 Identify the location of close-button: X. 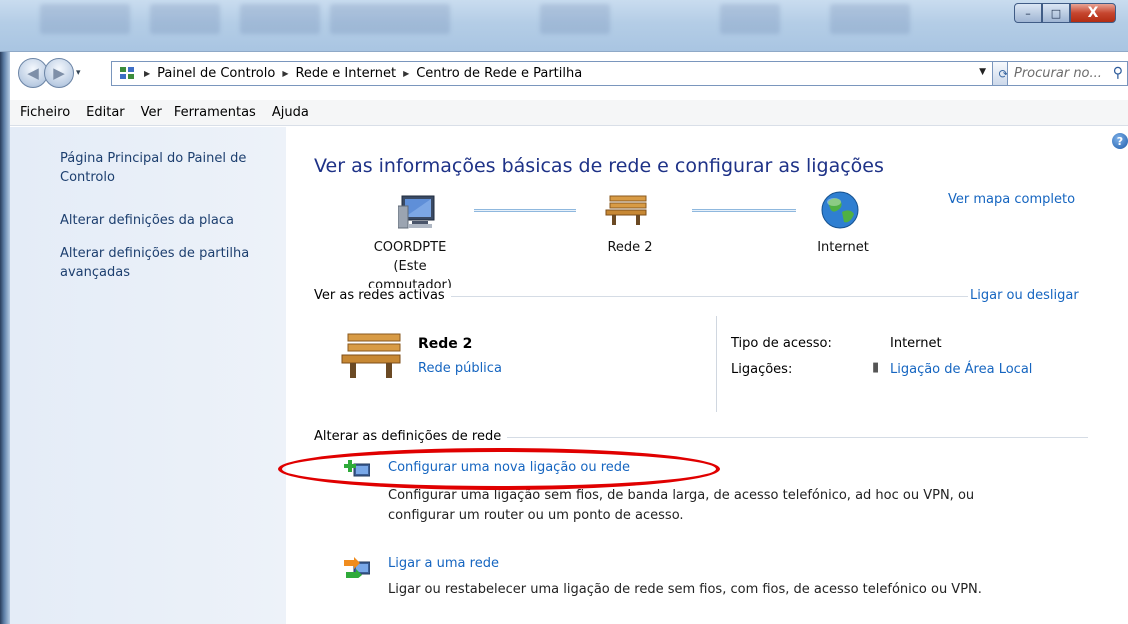
(1093, 13).